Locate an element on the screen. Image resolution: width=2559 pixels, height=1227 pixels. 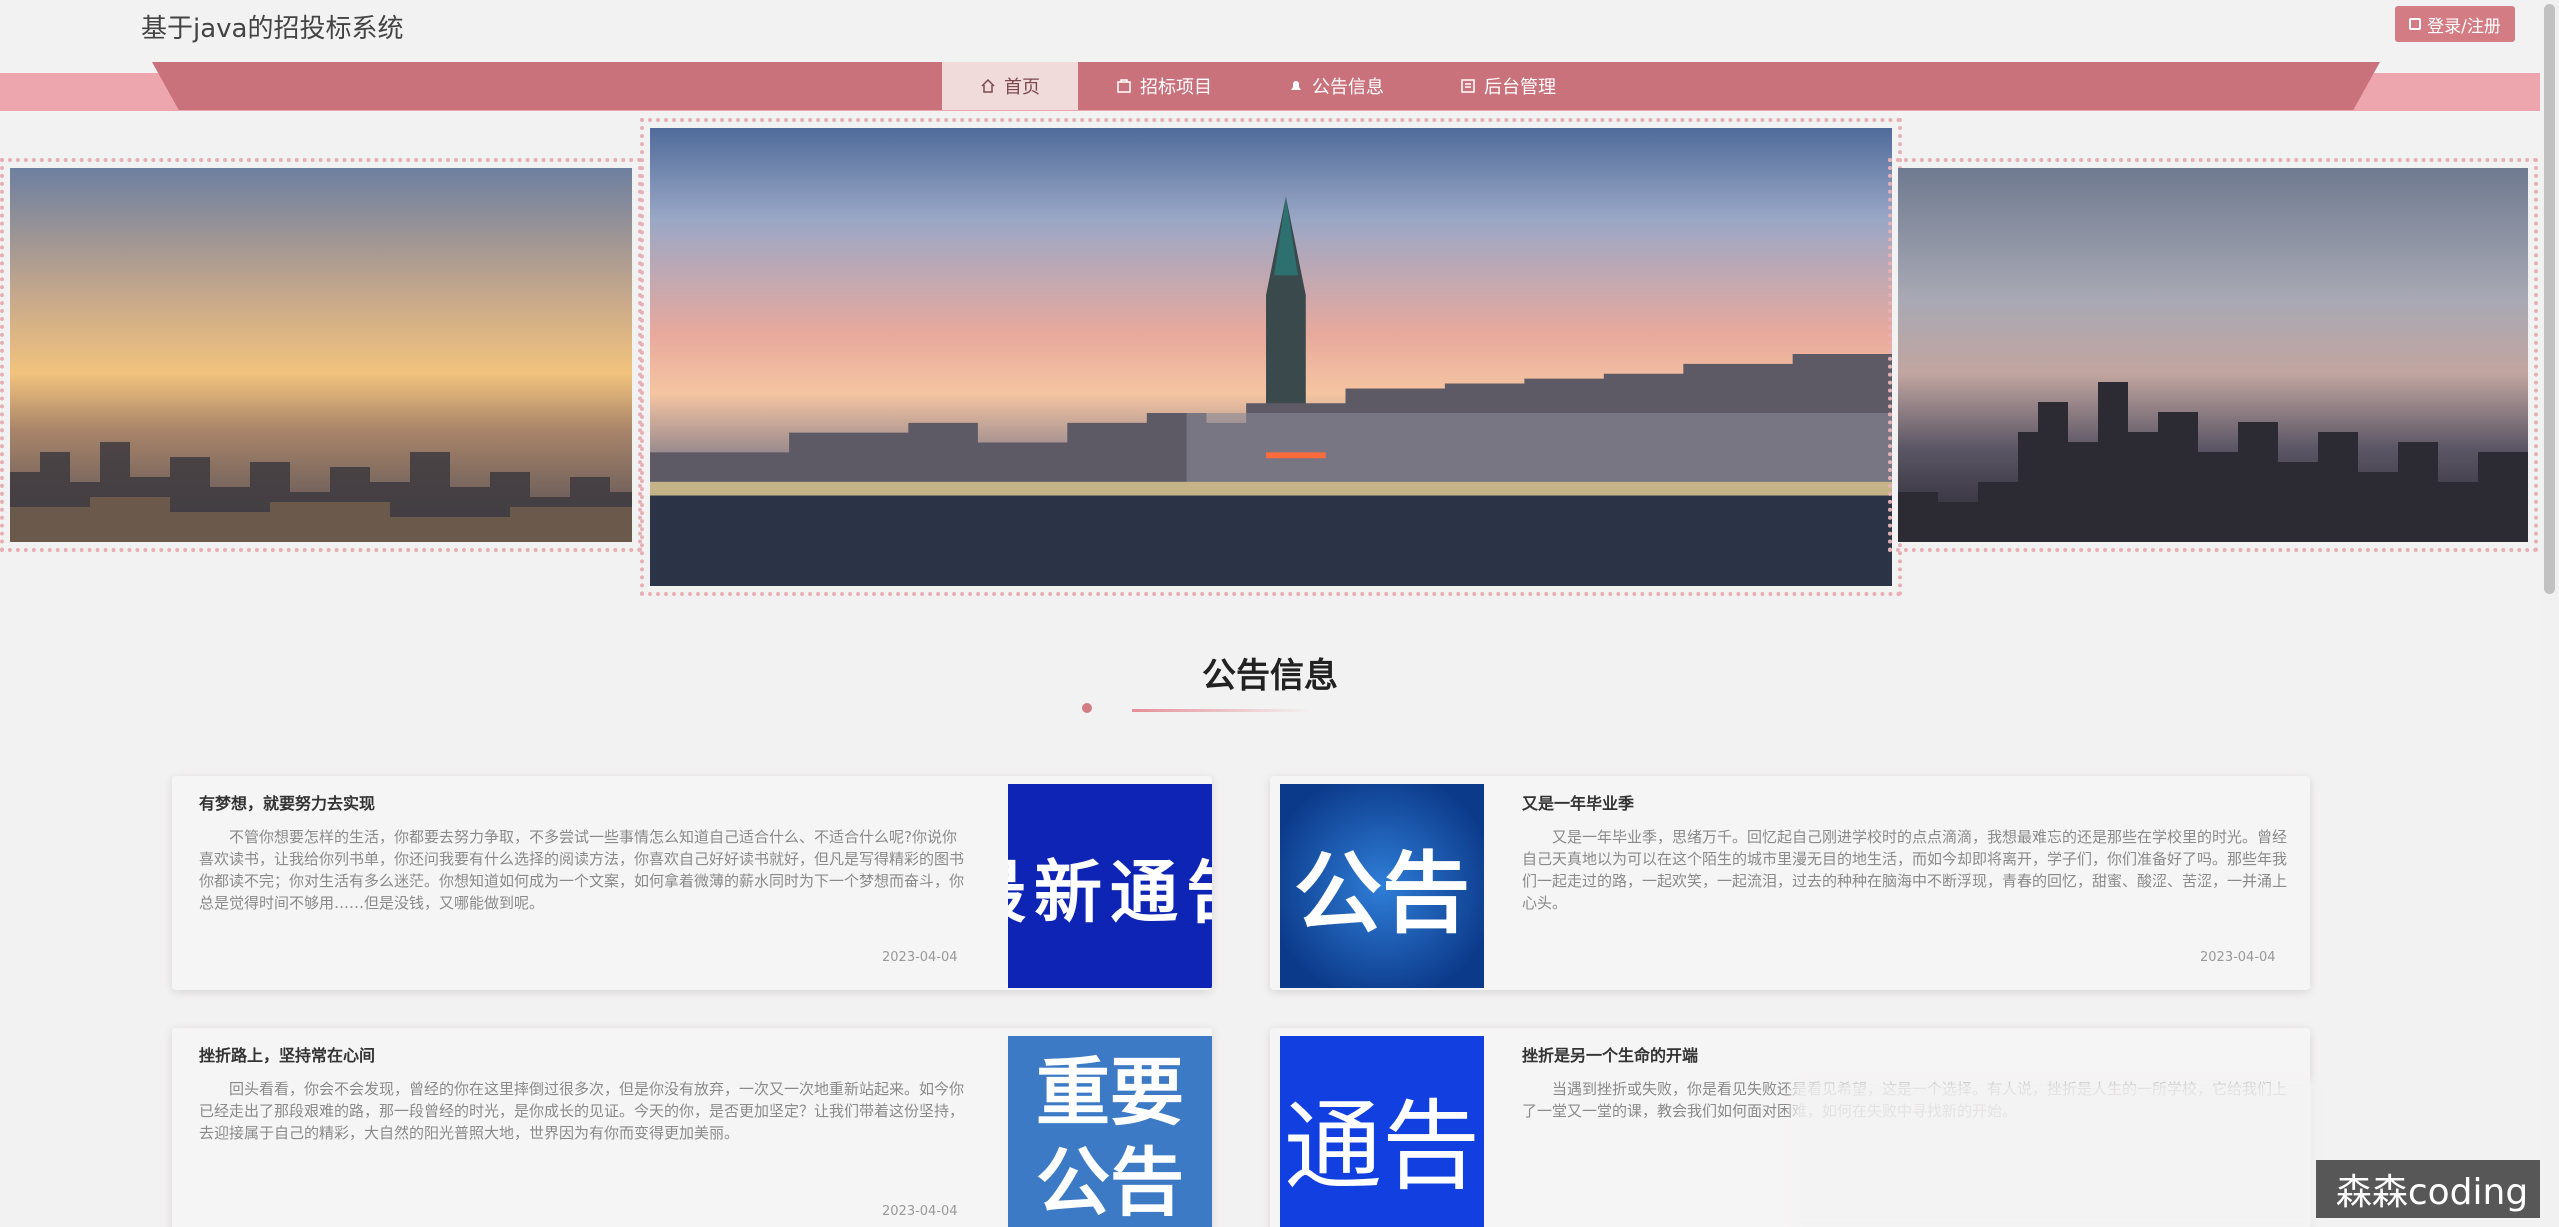
nav-item-home: 首页 is located at coordinates (1010, 86).